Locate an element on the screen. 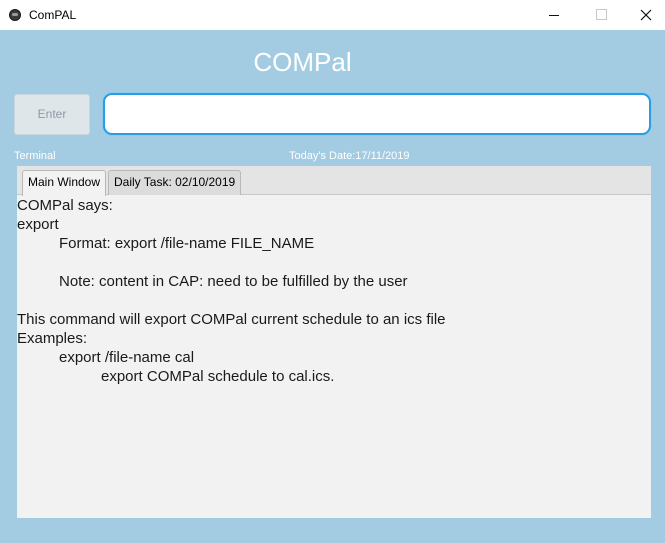 This screenshot has height=543, width=665. terminal-label: Terminal is located at coordinates (35, 156).